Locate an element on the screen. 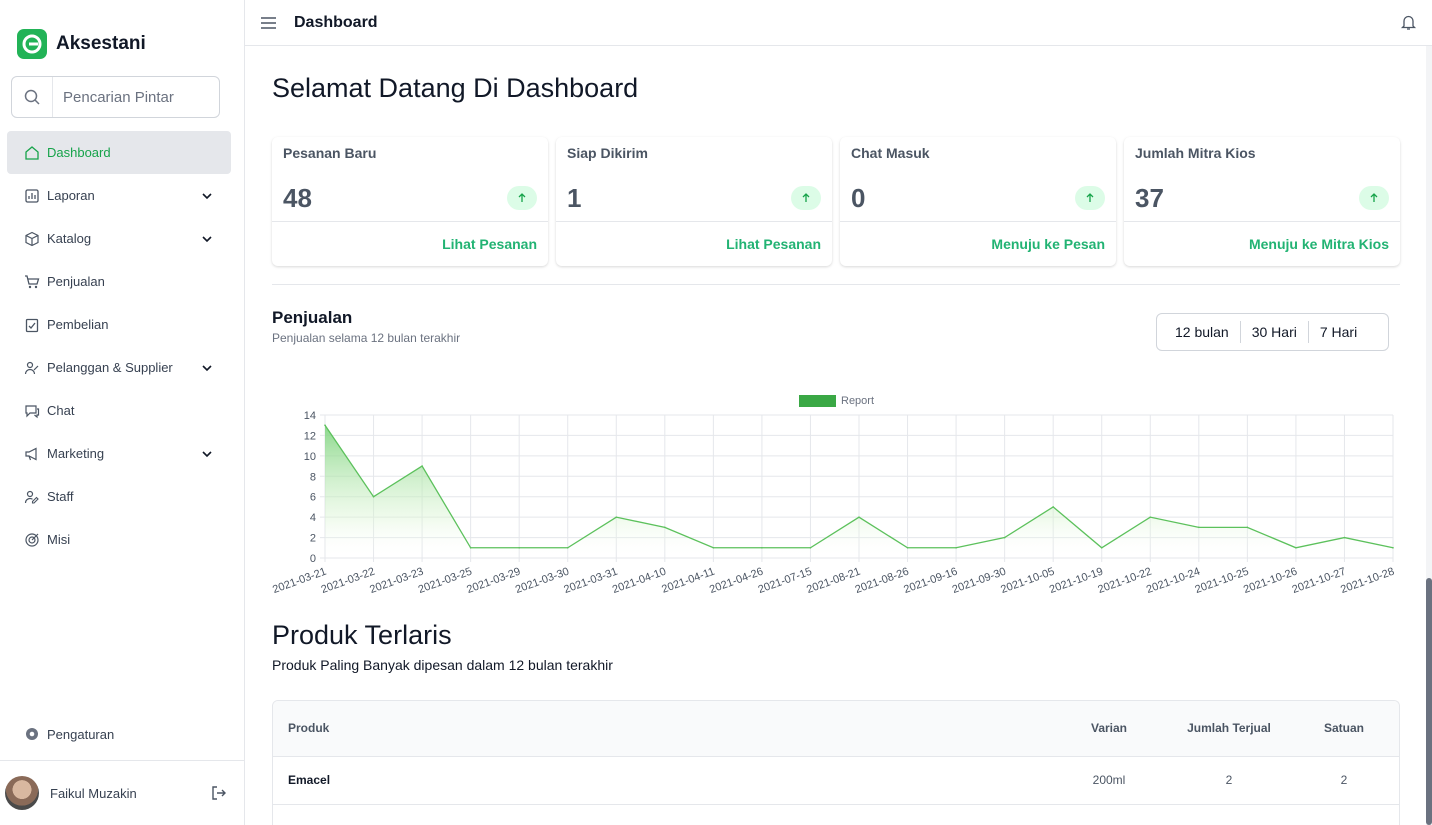 The image size is (1432, 825). brand-name: Aksestani is located at coordinates (101, 43).